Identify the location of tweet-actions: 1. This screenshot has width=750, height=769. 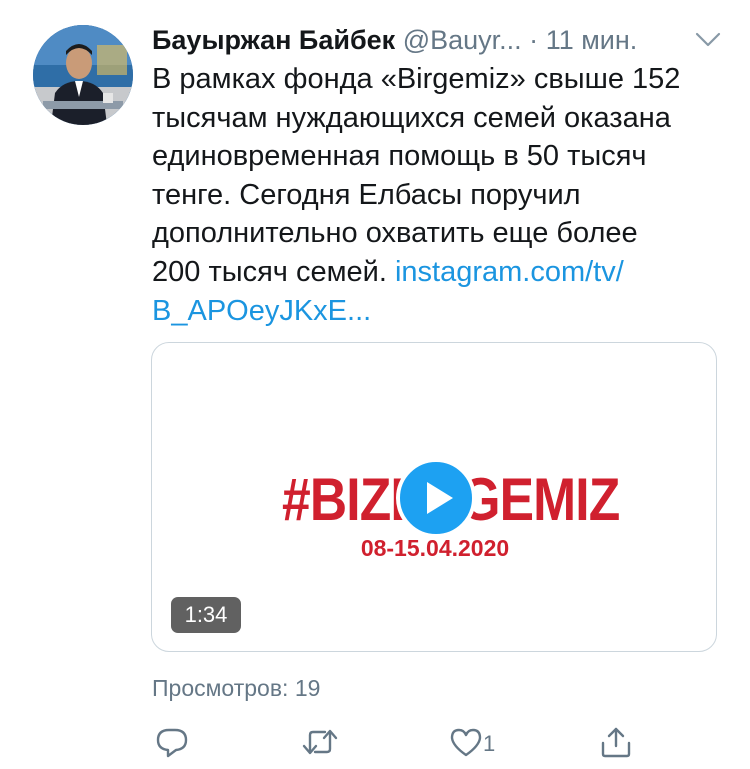
(402, 745).